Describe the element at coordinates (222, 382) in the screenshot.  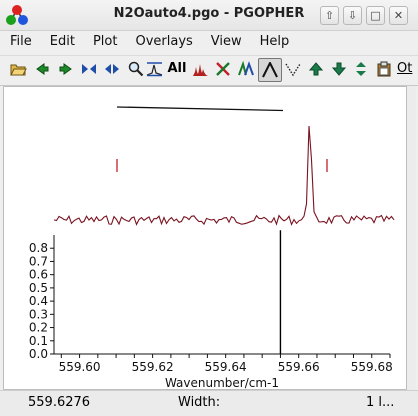
I see `x-axis-title: Wavenumber/cm-1` at that location.